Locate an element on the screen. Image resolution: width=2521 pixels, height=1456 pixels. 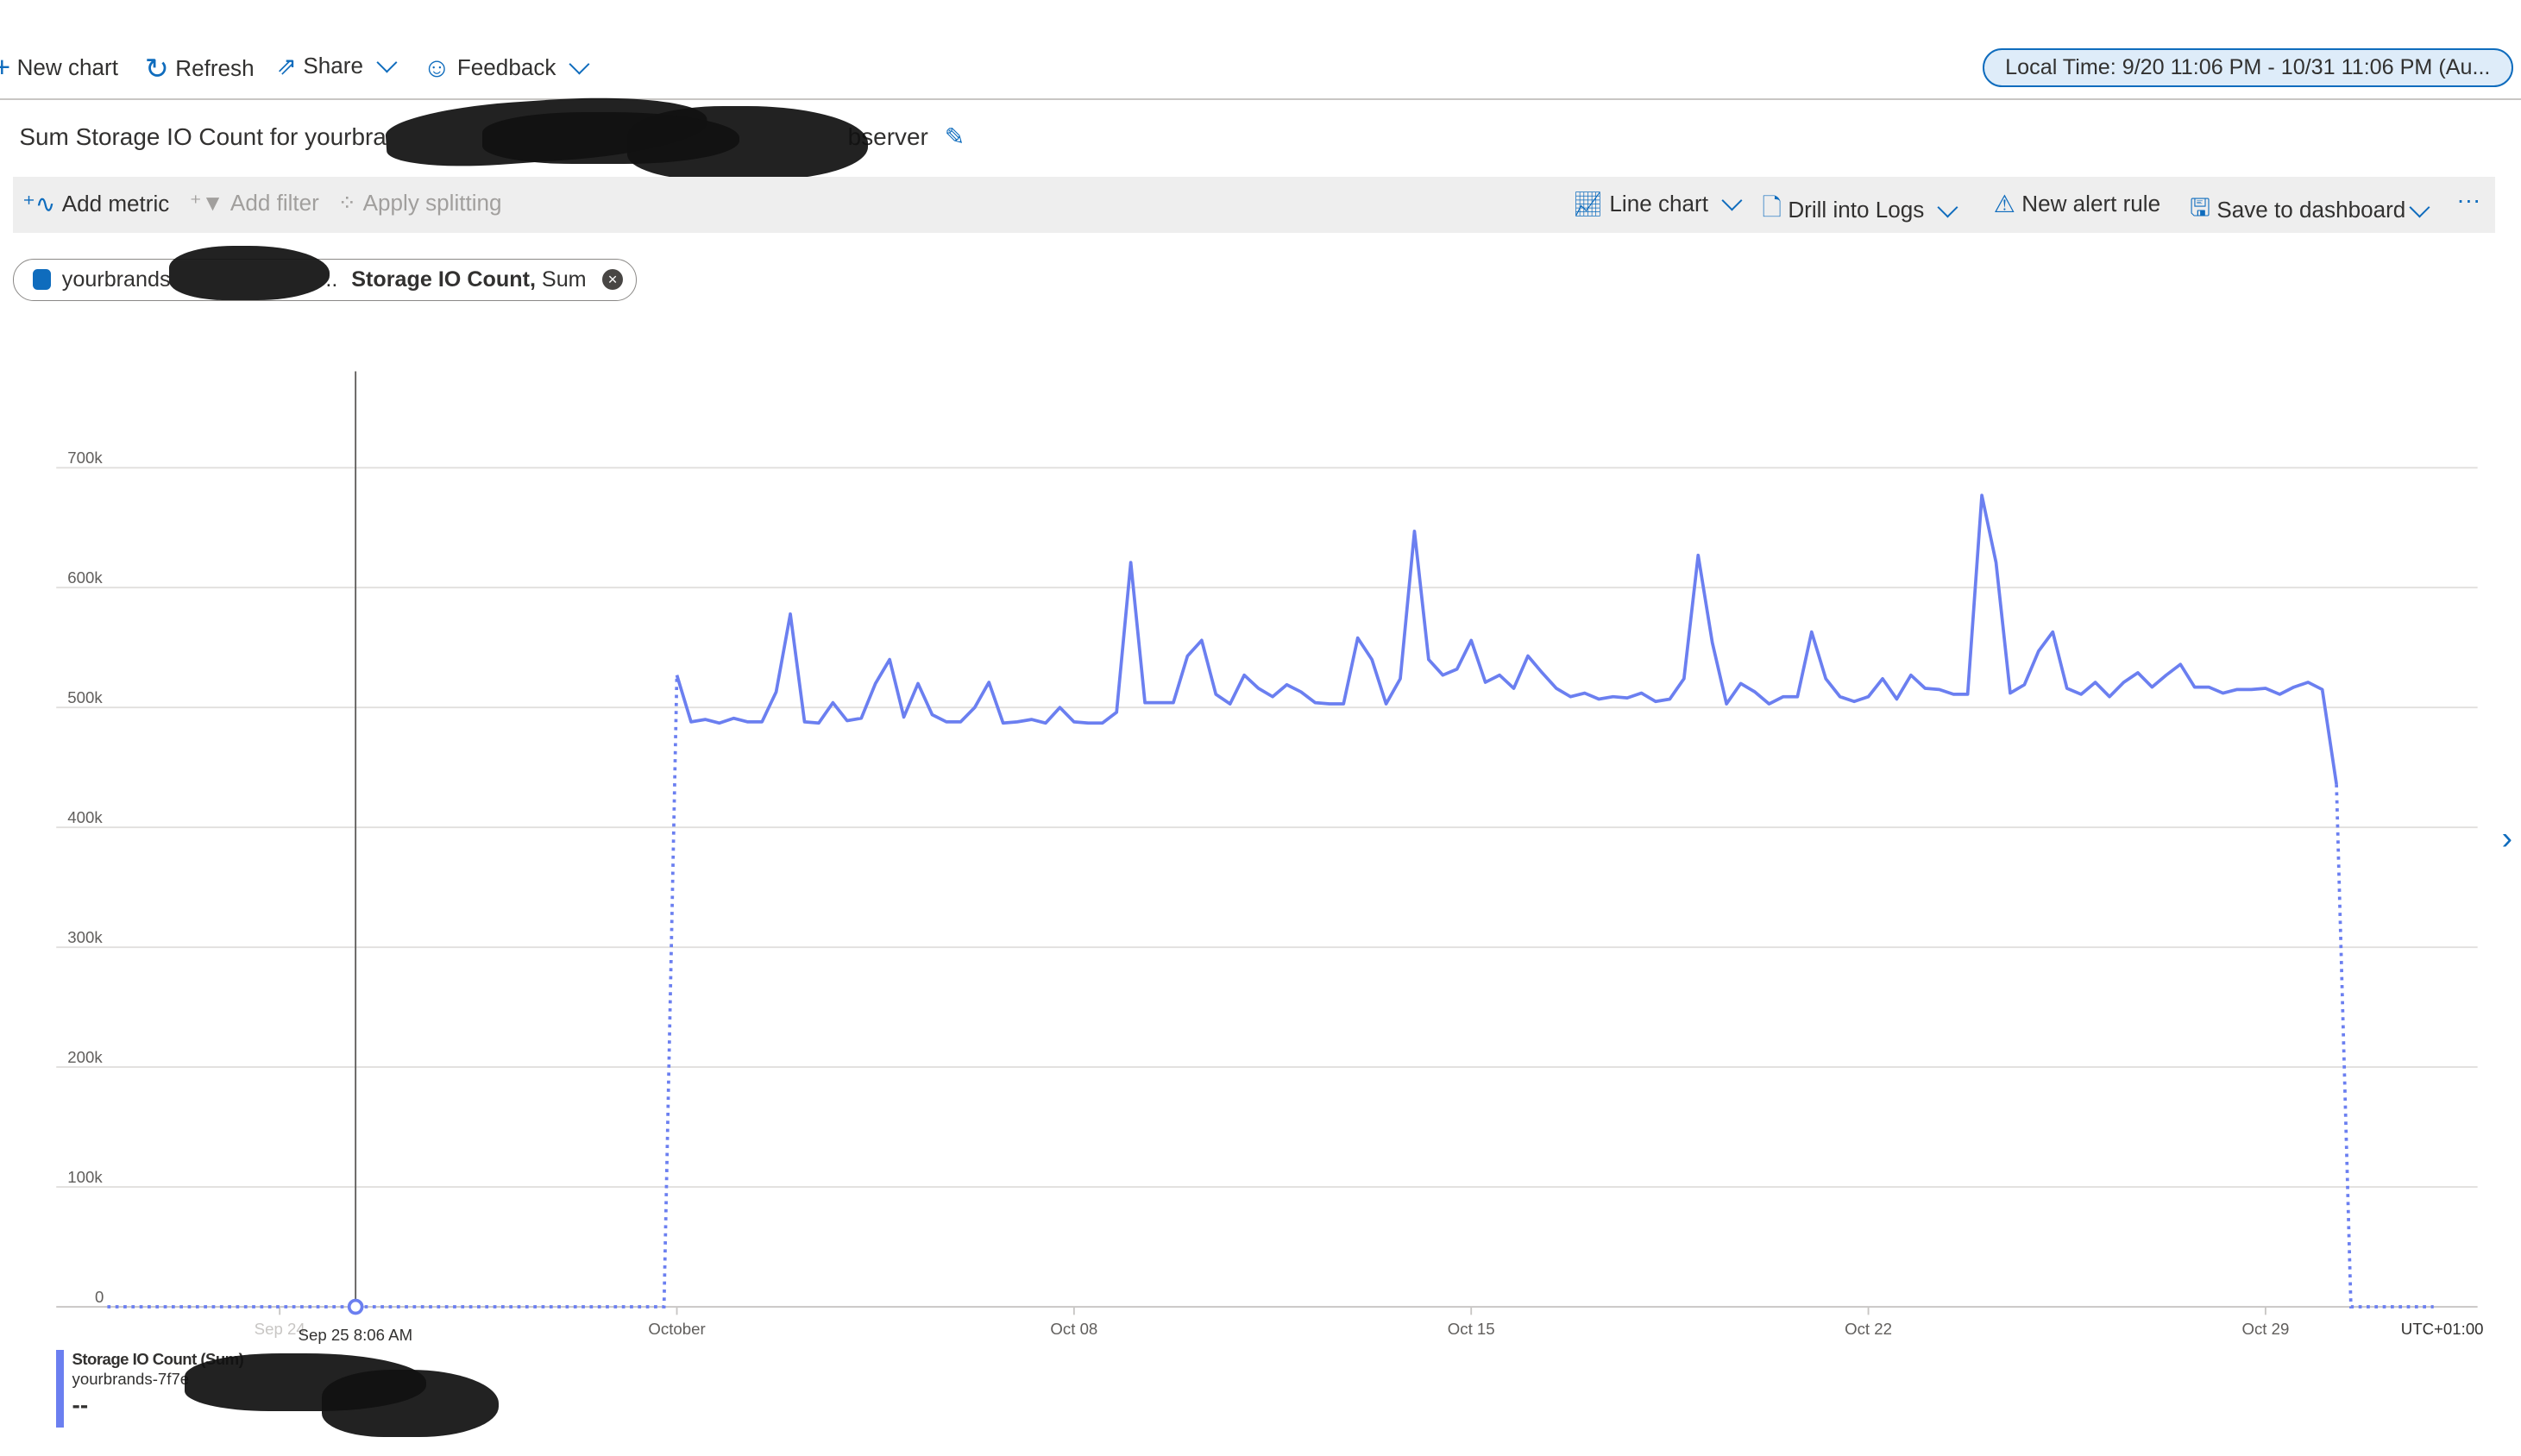
y-tick-label: 500k is located at coordinates (85, 697).